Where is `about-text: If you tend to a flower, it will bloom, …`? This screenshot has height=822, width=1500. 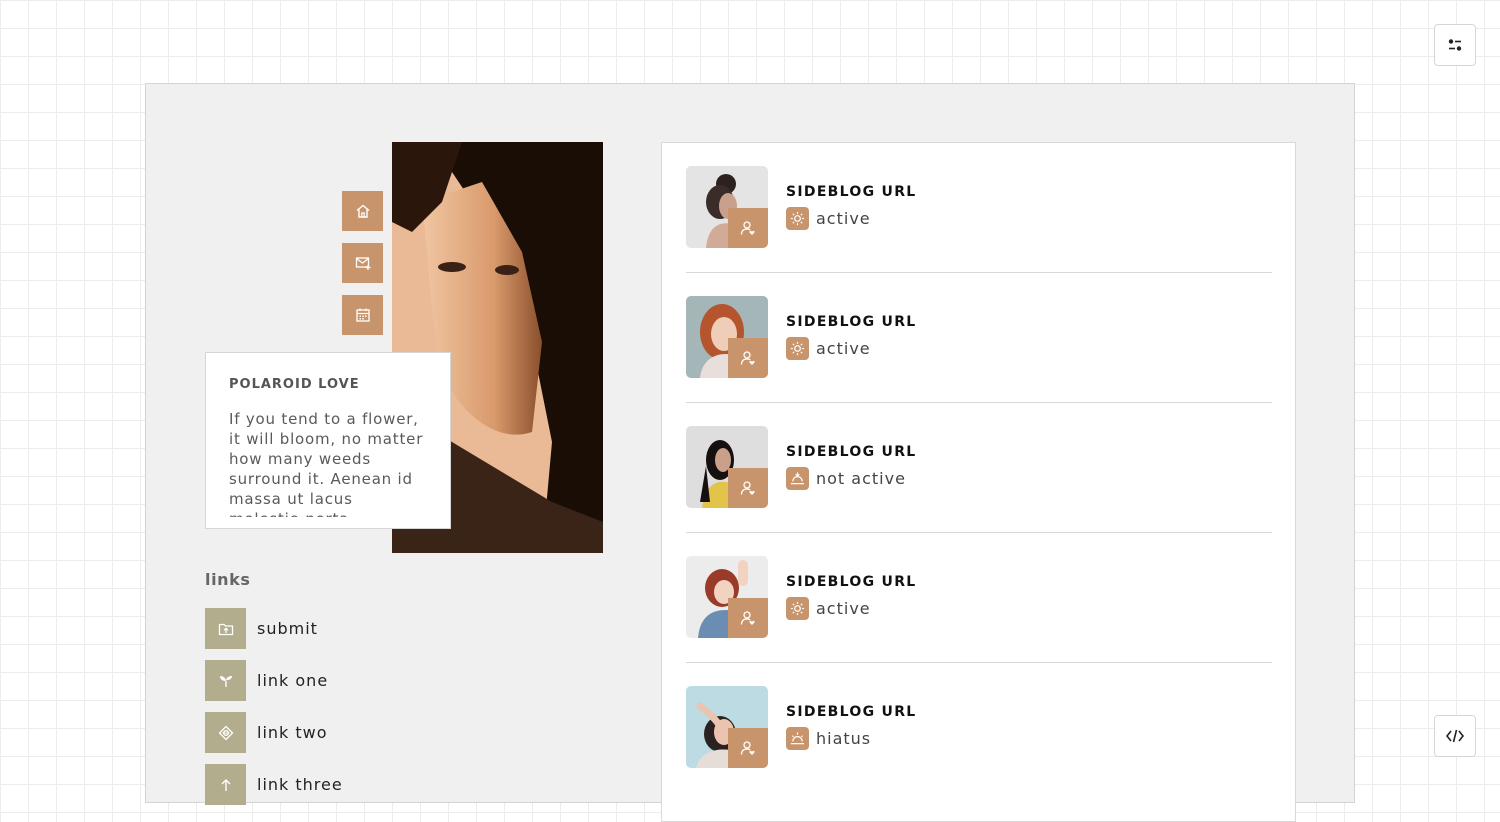
about-text: If you tend to a flower, it will bloom, … is located at coordinates (326, 463).